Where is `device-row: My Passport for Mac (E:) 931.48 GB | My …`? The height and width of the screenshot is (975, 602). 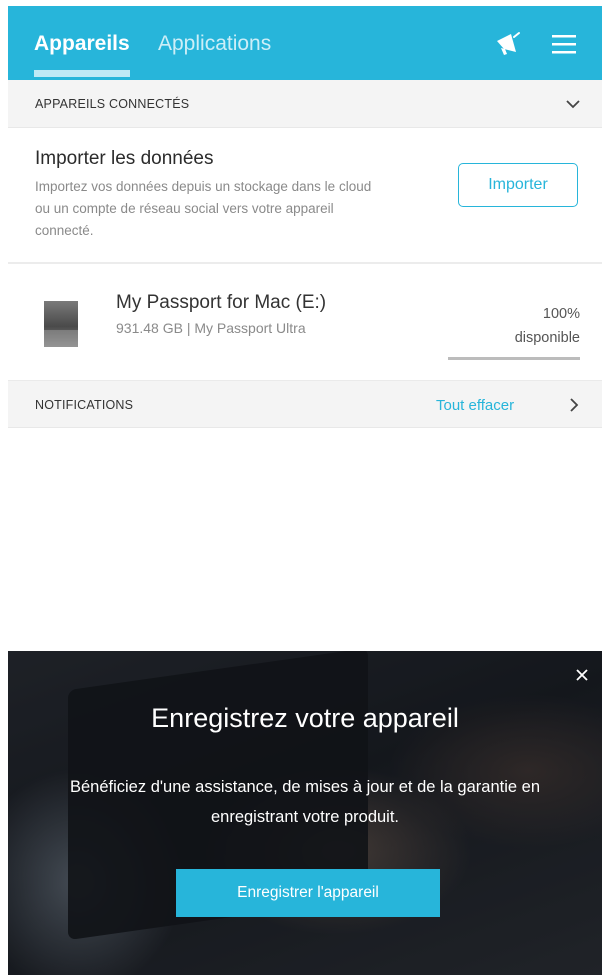 device-row: My Passport for Mac (E:) 931.48 GB | My … is located at coordinates (305, 322).